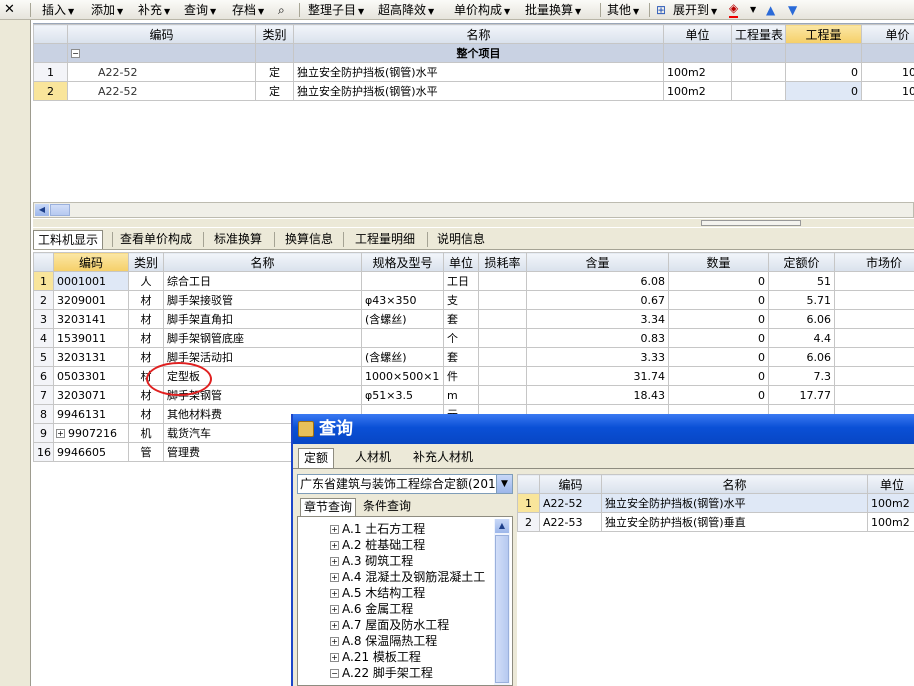 This screenshot has height=686, width=914. I want to click on table-row: 1 A22-52 定 独立安全防护挡板(钢管)水平 100m2 0 1081, so click(473, 72).